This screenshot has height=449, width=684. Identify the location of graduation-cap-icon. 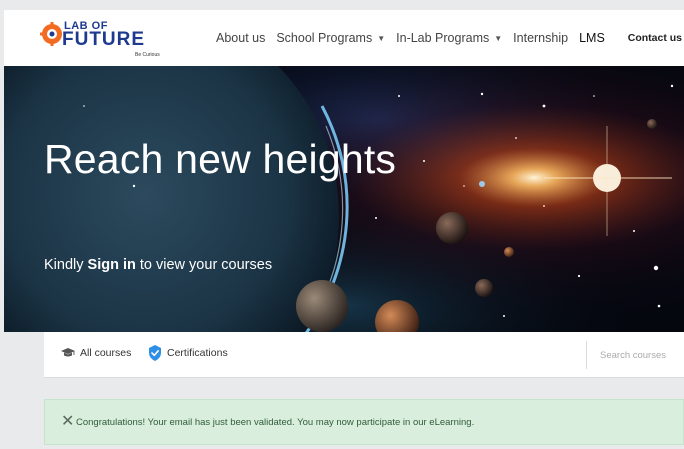
(68, 352).